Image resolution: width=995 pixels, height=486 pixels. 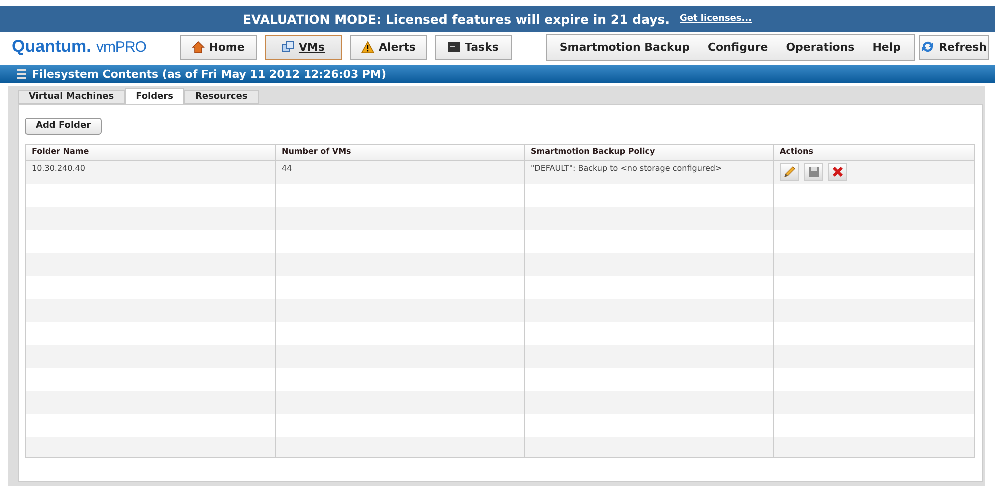 I want to click on pencil-icon, so click(x=789, y=171).